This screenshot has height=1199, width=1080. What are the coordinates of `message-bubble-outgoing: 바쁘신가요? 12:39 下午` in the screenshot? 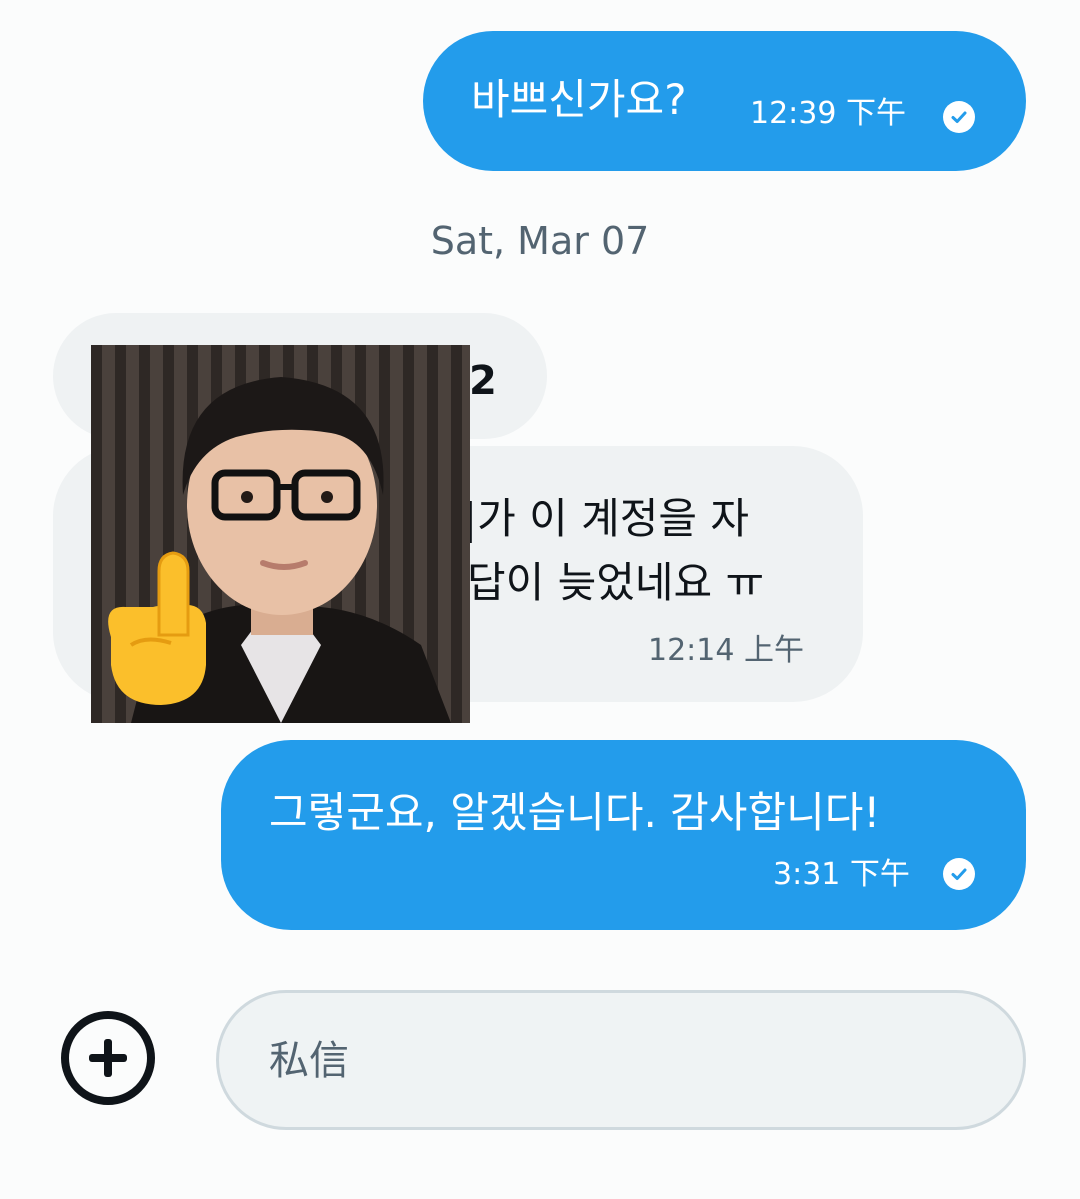 It's located at (724, 101).